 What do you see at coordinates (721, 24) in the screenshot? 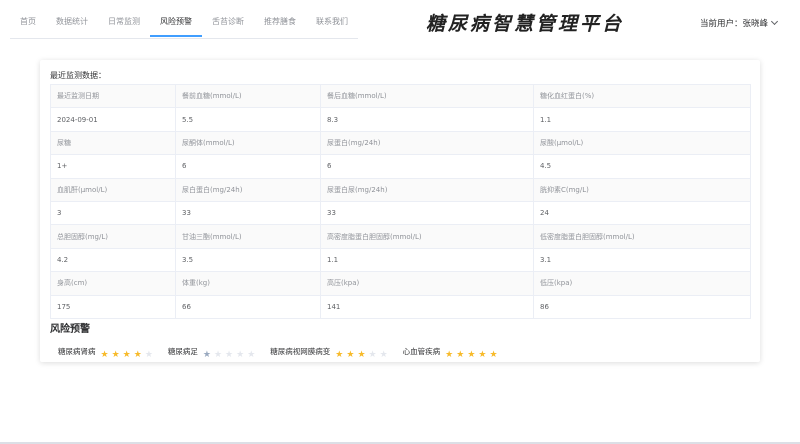
I see `user-label: 当前用户：` at bounding box center [721, 24].